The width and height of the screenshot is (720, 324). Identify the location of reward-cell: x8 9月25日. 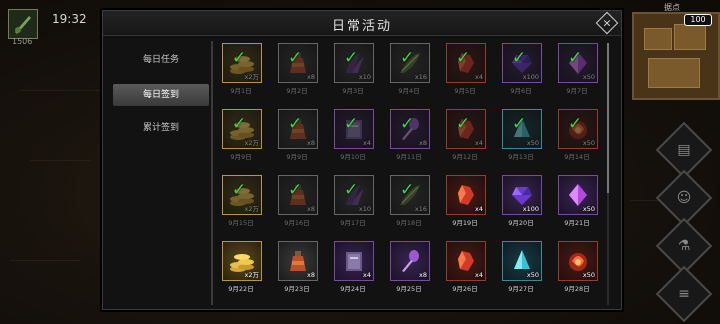
(417, 270).